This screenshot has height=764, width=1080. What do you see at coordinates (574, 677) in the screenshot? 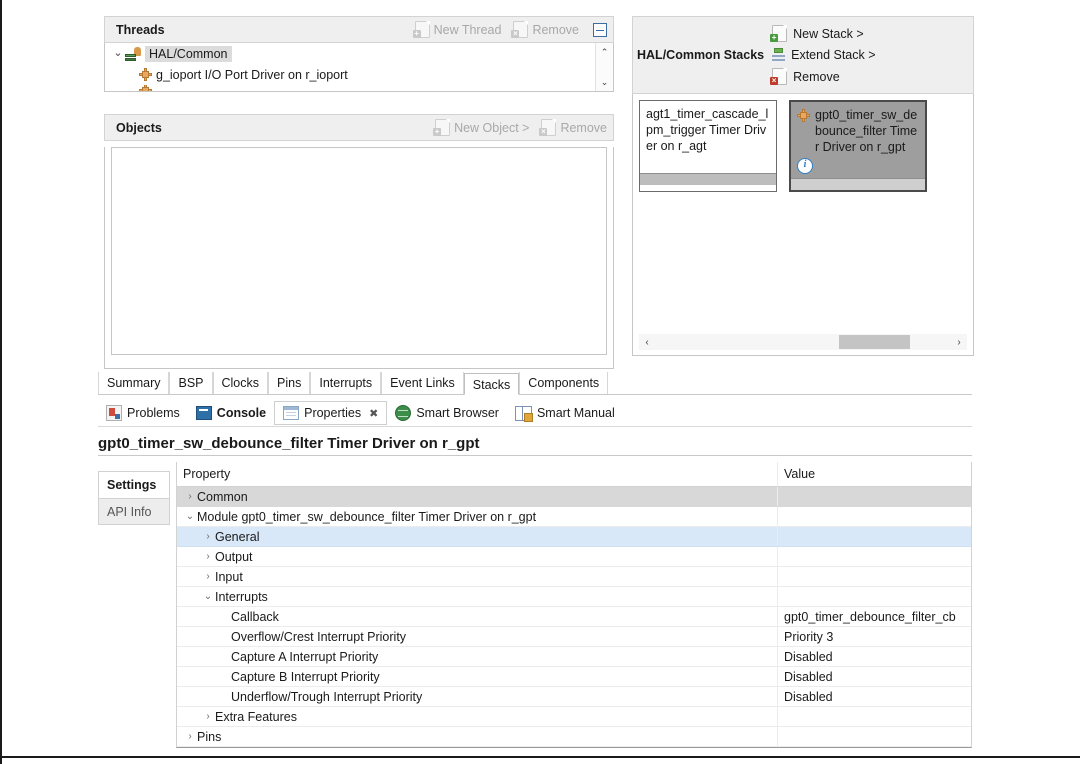
I see `table-row: Capture B Interrupt Priority Disabled` at bounding box center [574, 677].